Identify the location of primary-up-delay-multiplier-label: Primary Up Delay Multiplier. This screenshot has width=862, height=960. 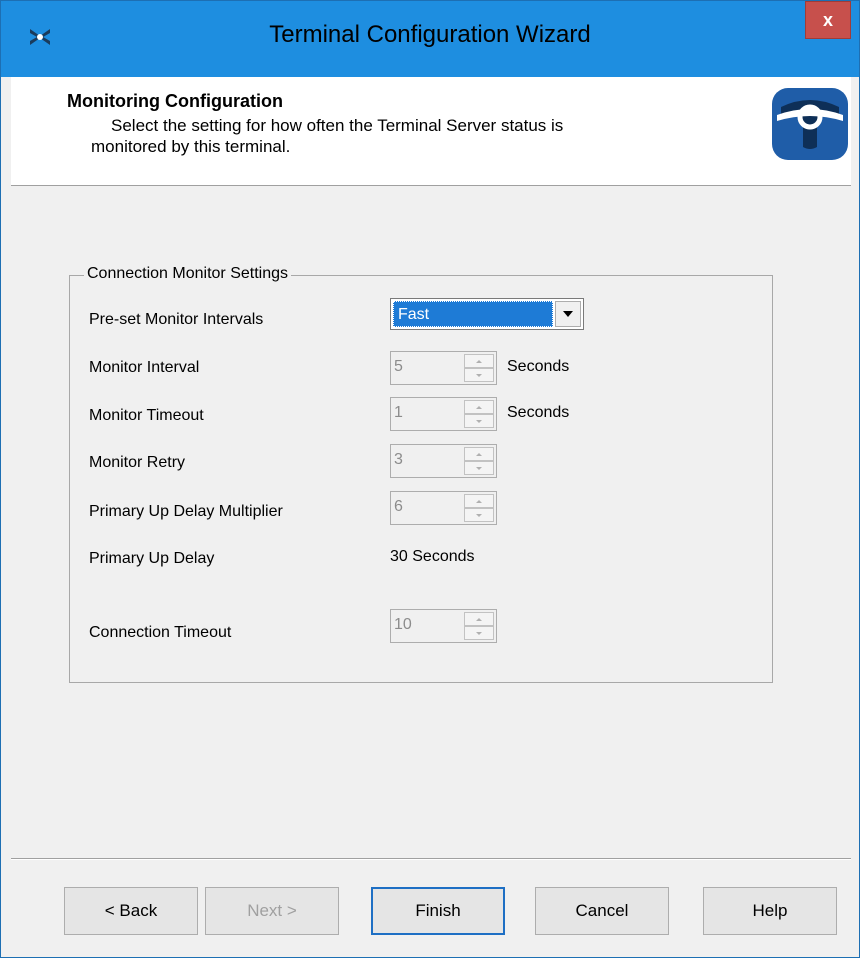
(186, 511).